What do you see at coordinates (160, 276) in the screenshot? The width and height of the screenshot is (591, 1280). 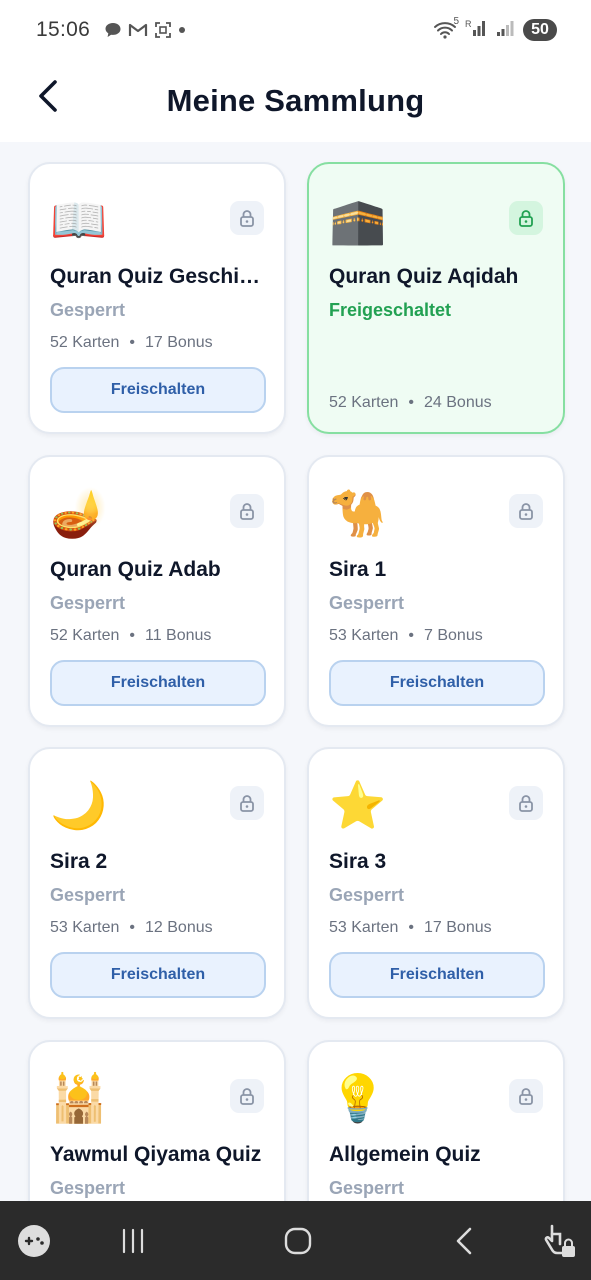 I see `card-title: Quran Quiz Geschichten` at bounding box center [160, 276].